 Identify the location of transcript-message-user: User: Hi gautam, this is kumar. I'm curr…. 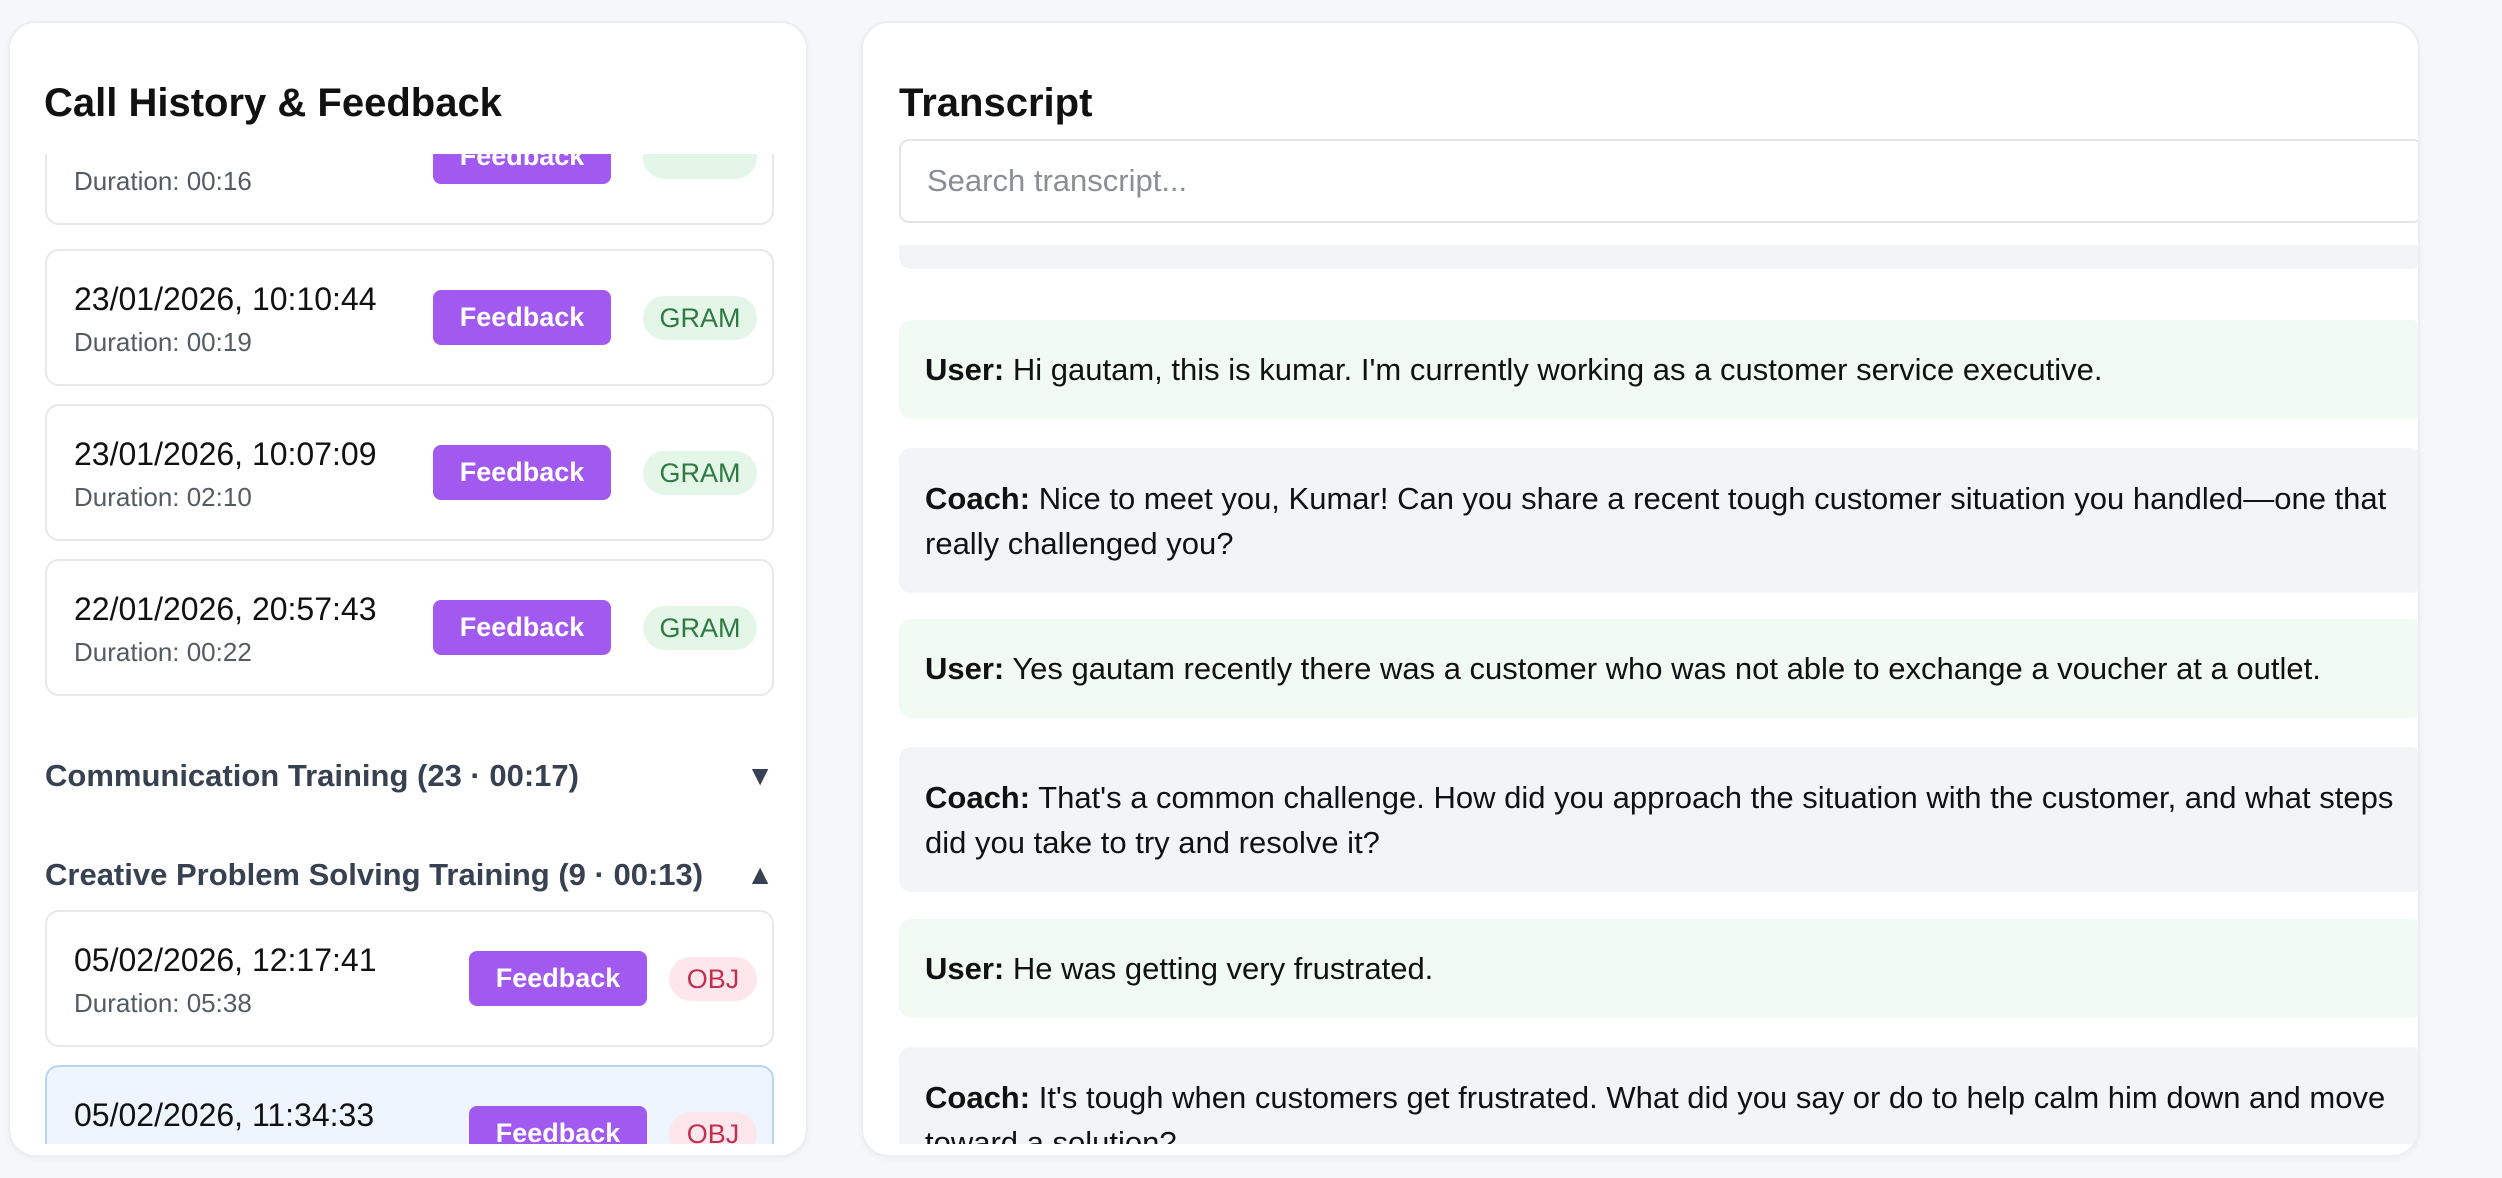
(1658, 369).